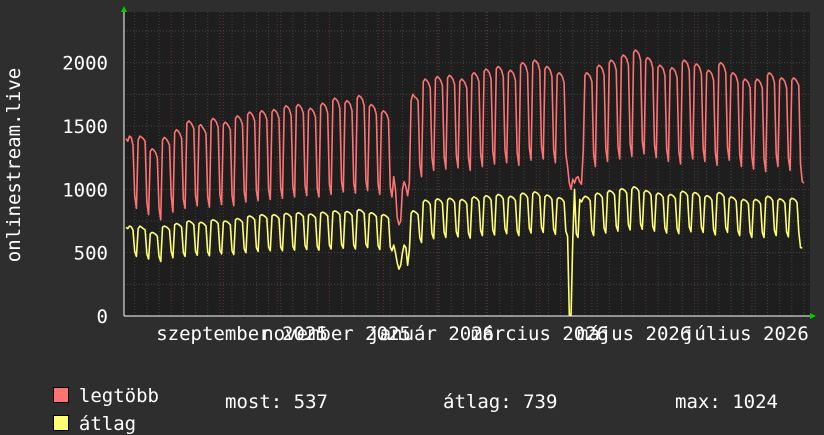 The height and width of the screenshot is (435, 824). I want to click on stat-avg: átlag: 739, so click(500, 402).